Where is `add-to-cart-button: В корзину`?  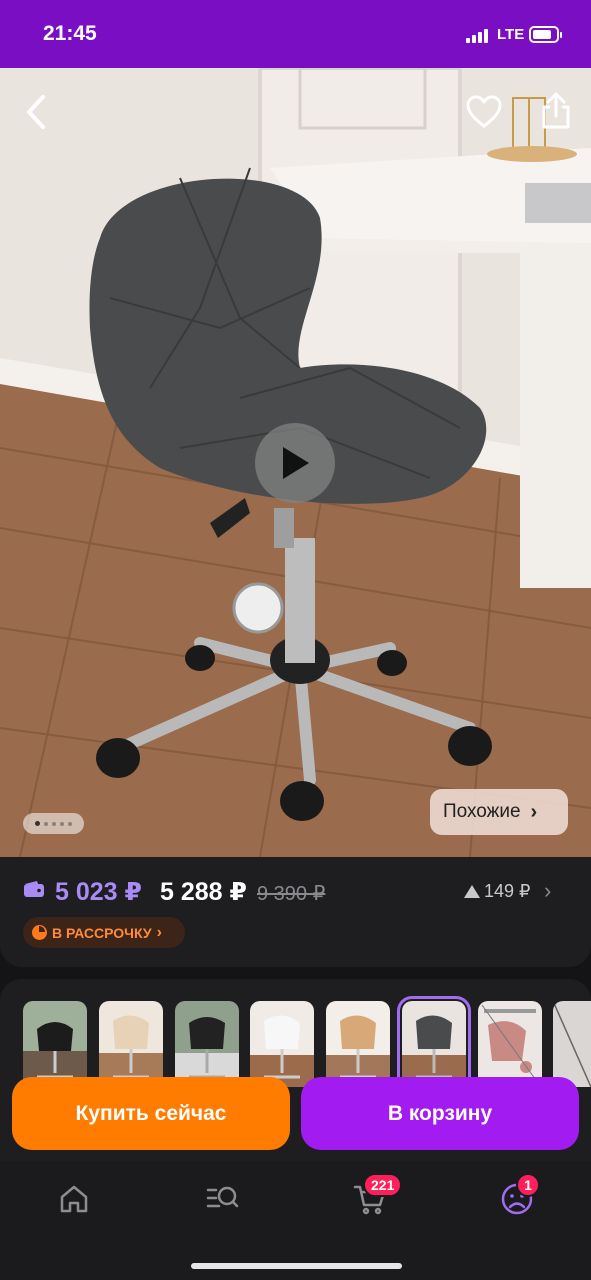
add-to-cart-button: В корзину is located at coordinates (440, 1113).